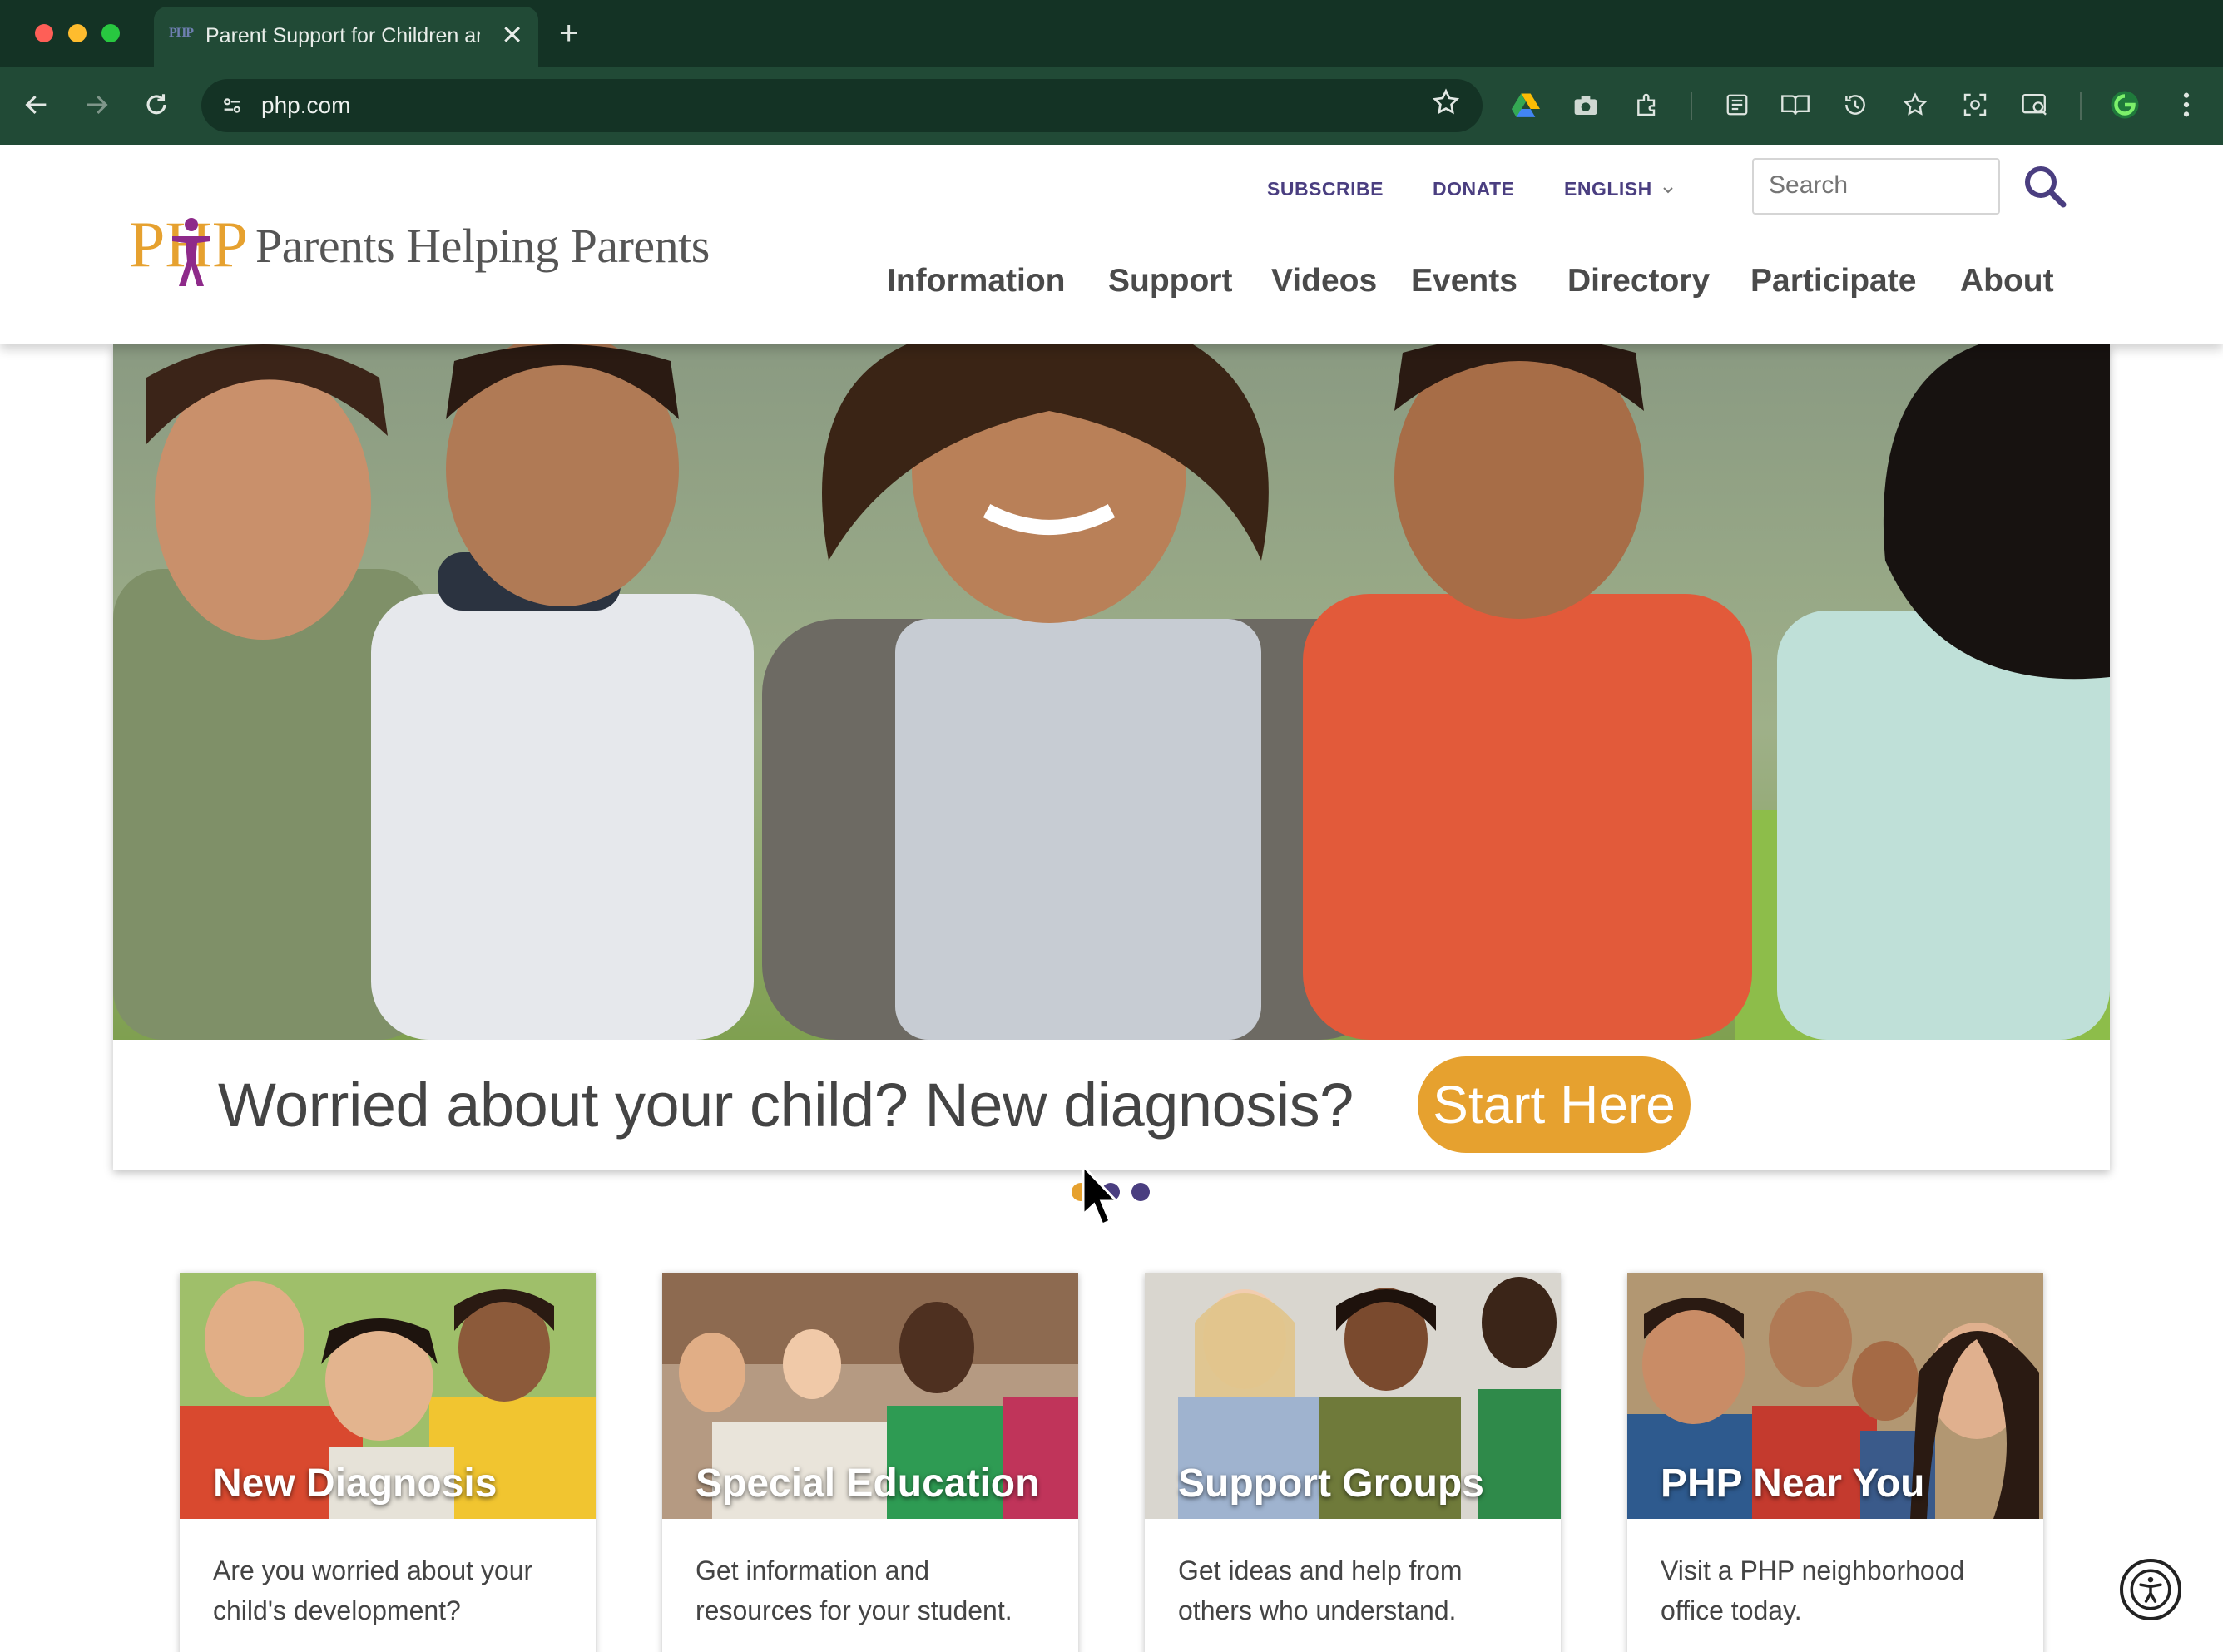 The width and height of the screenshot is (2223, 1652). I want to click on nav-videos: Videos, so click(1324, 281).